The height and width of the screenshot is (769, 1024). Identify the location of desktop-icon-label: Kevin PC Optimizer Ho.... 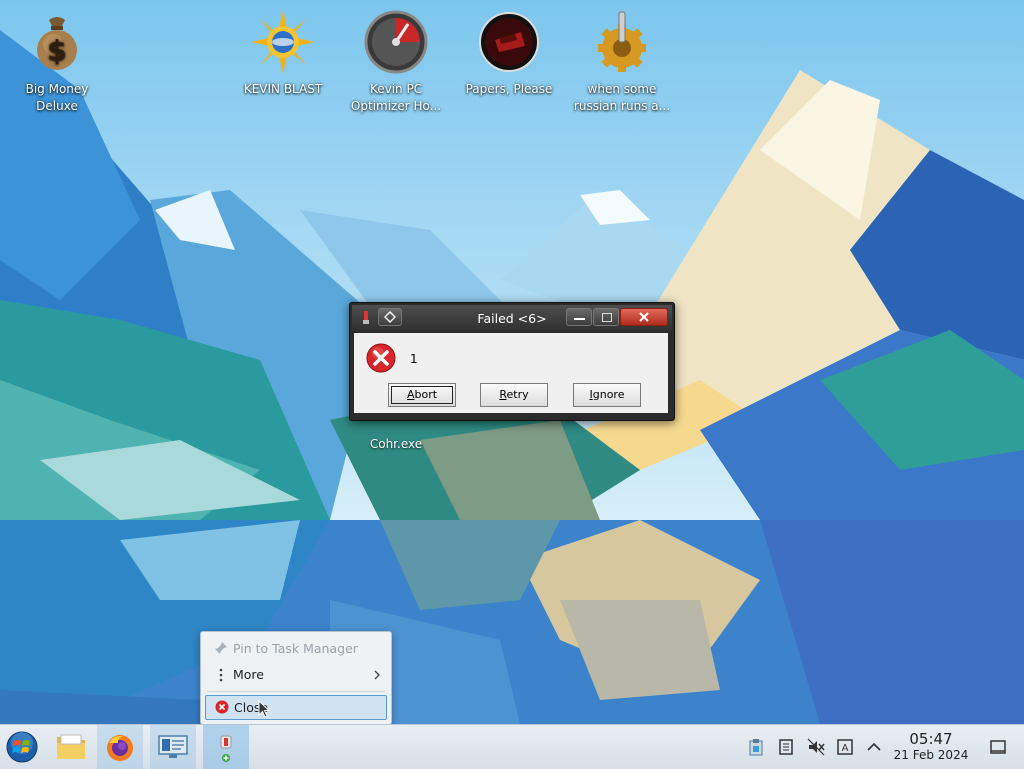
(396, 97).